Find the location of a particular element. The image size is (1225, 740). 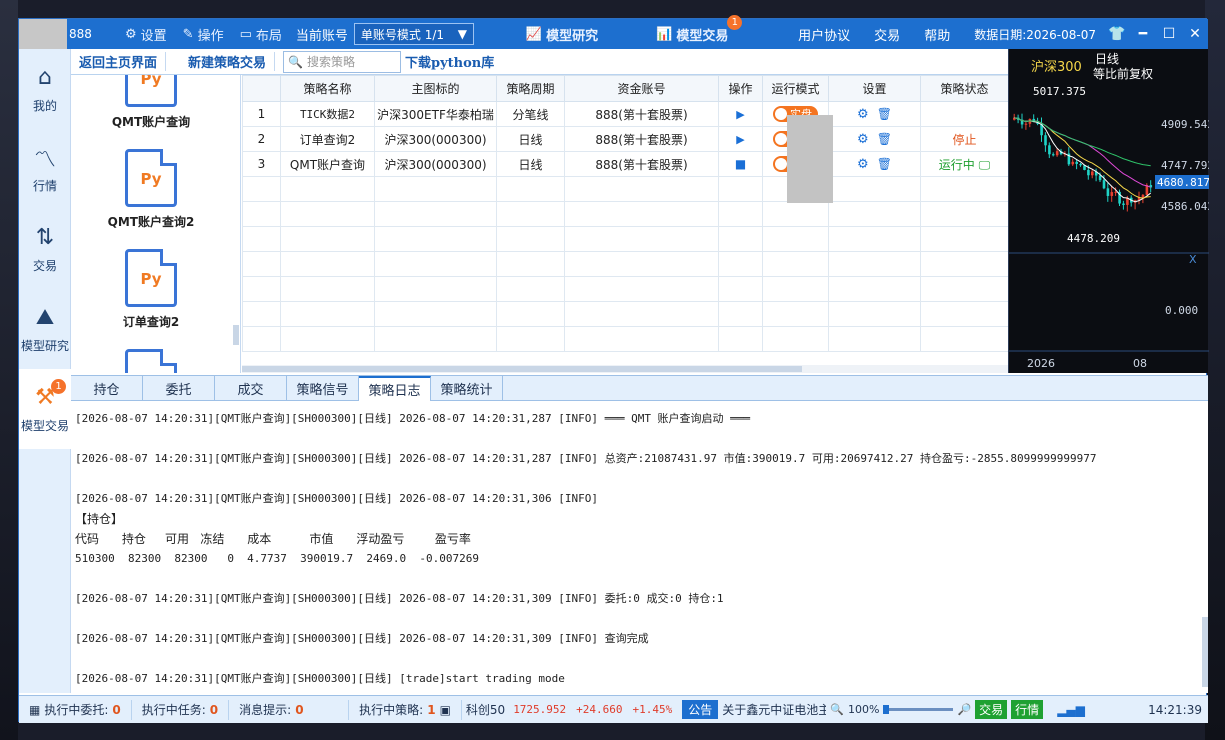

log-scrollbar is located at coordinates (1205, 652).